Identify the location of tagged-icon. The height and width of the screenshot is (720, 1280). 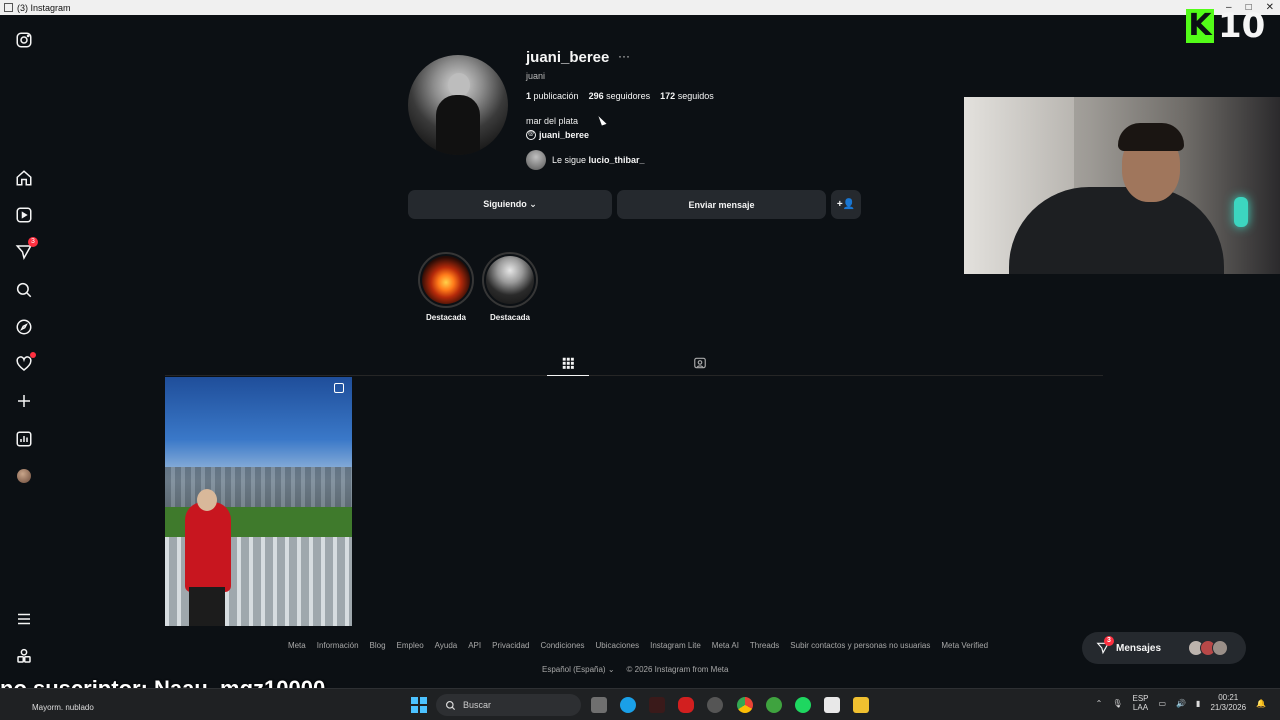
(700, 363).